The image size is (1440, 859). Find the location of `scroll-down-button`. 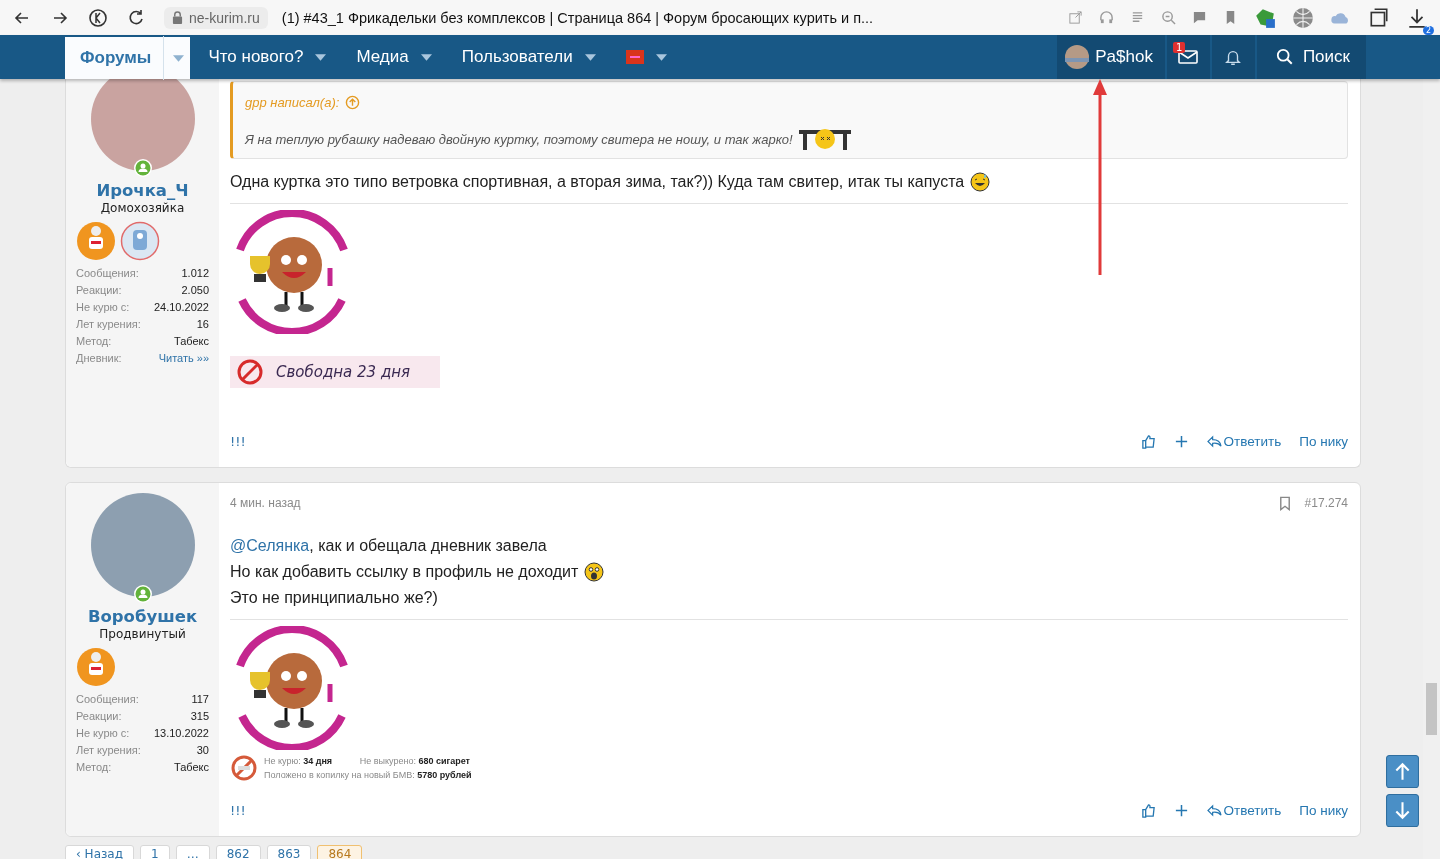

scroll-down-button is located at coordinates (1402, 810).